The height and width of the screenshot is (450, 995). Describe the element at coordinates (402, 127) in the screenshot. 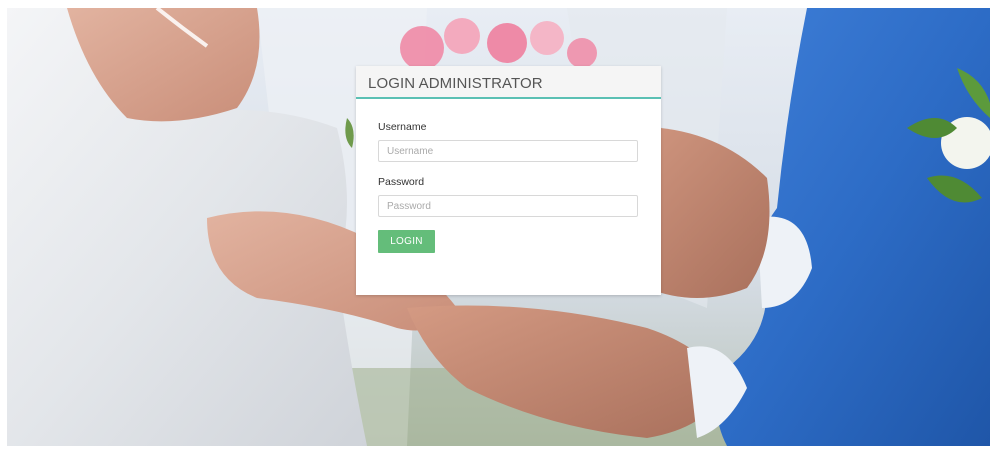

I see `username-label: Username` at that location.